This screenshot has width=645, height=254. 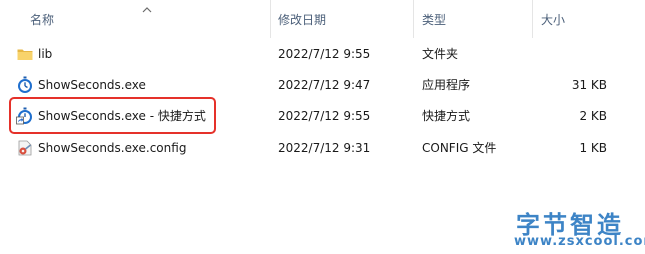 What do you see at coordinates (92, 85) in the screenshot?
I see `file-name: ShowSeconds.exe` at bounding box center [92, 85].